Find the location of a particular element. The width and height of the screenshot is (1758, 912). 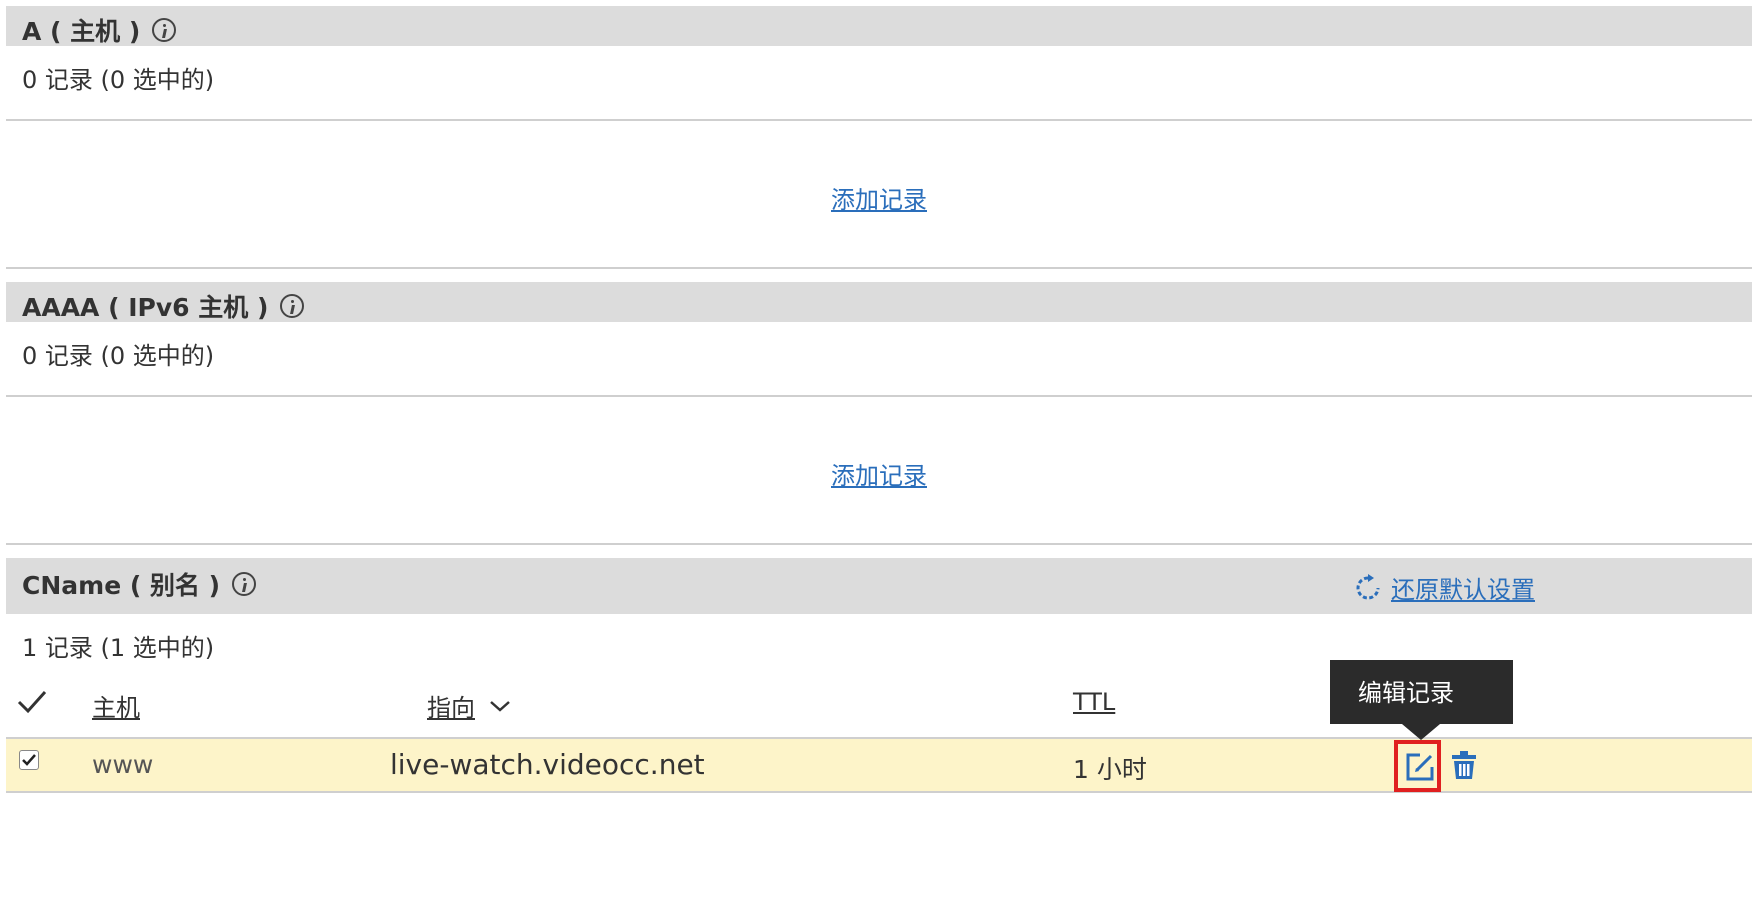

section-cname-title-row: CName ( 别名 ) is located at coordinates (139, 584).